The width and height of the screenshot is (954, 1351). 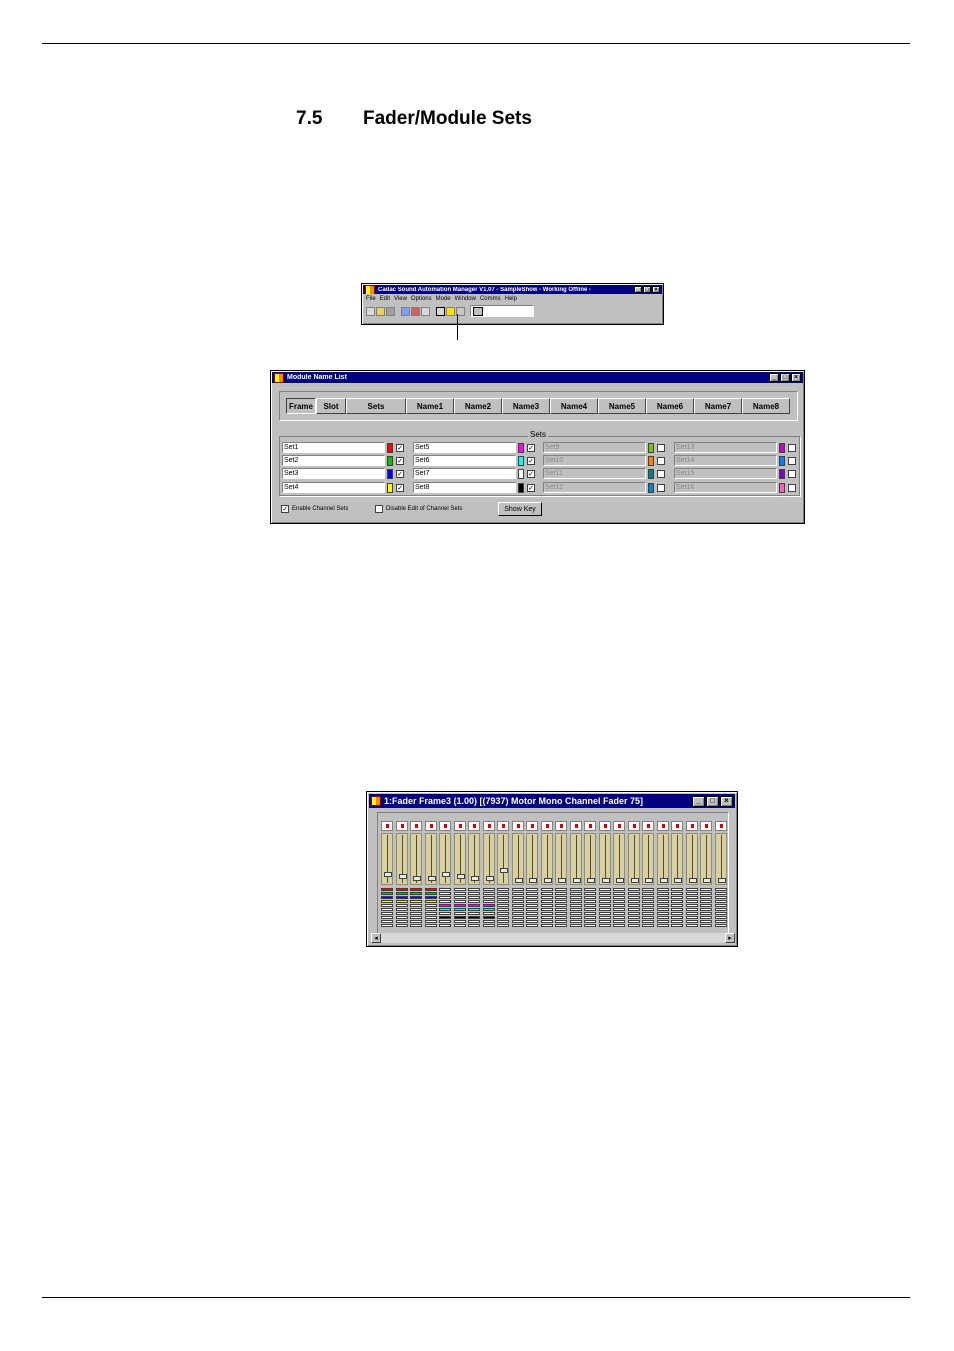 What do you see at coordinates (331, 406) in the screenshot?
I see `column-header-slot: Slot` at bounding box center [331, 406].